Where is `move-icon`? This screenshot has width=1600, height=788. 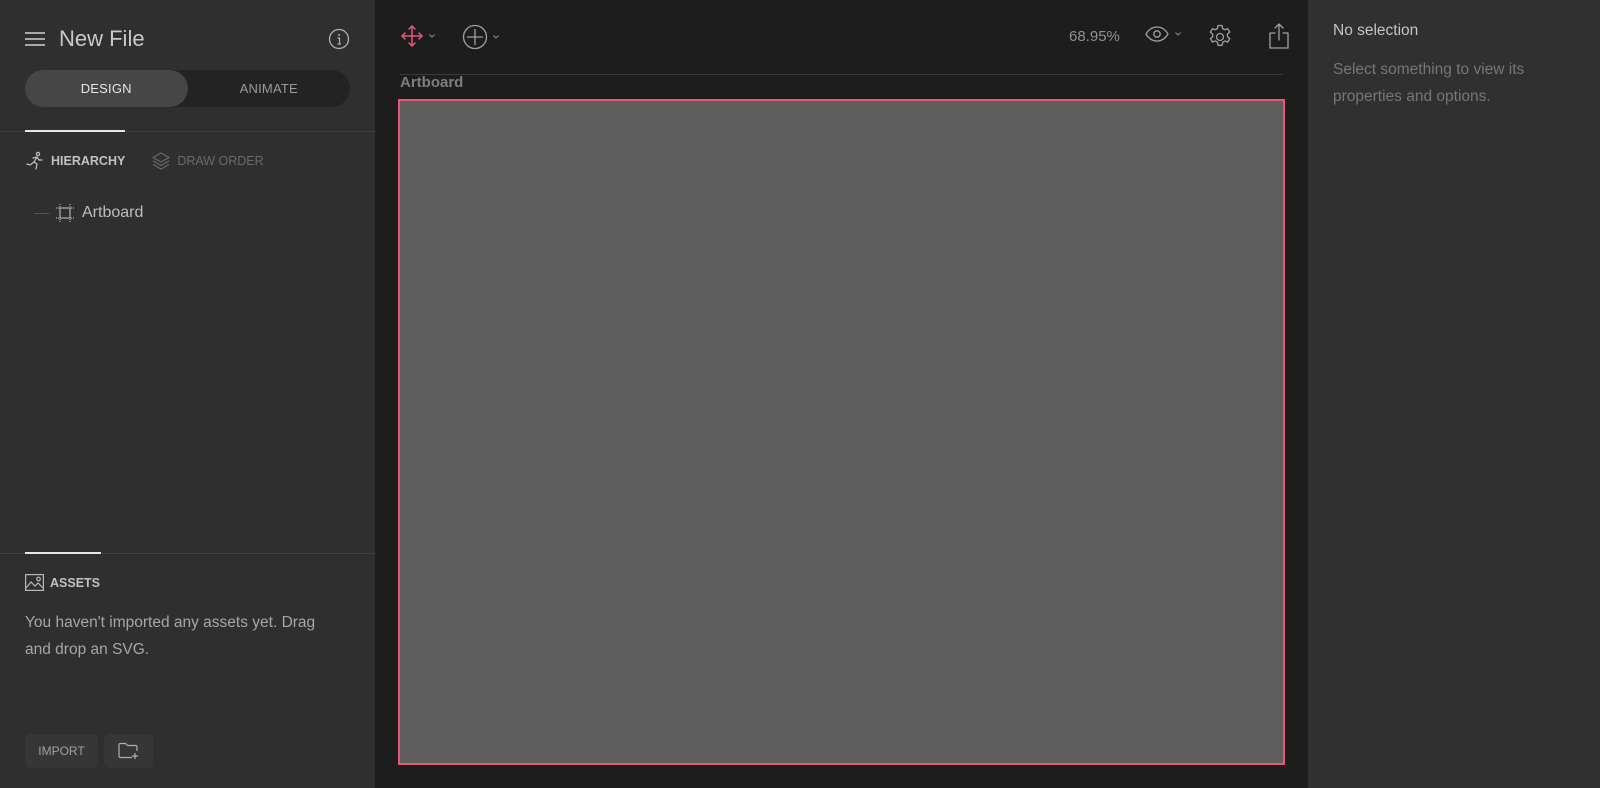
move-icon is located at coordinates (412, 36).